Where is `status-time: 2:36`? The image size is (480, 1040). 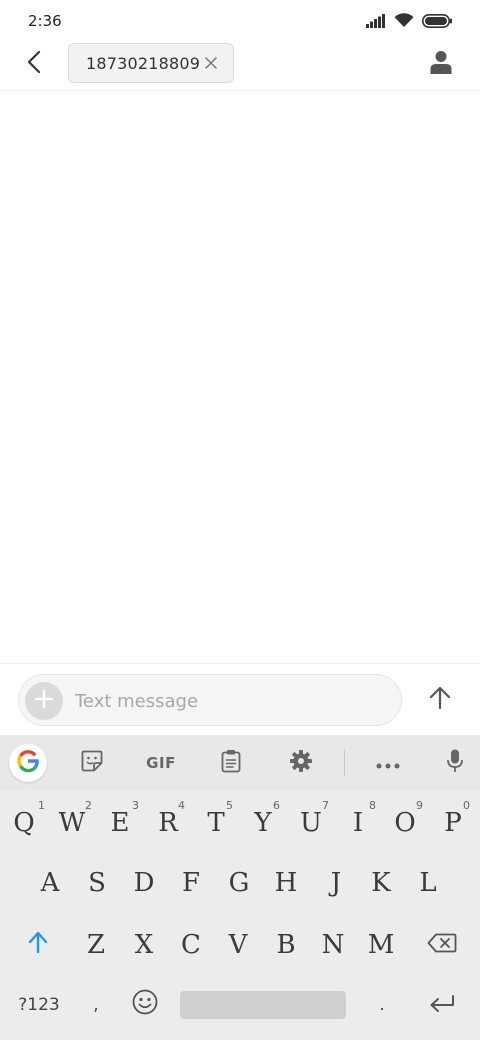
status-time: 2:36 is located at coordinates (45, 21).